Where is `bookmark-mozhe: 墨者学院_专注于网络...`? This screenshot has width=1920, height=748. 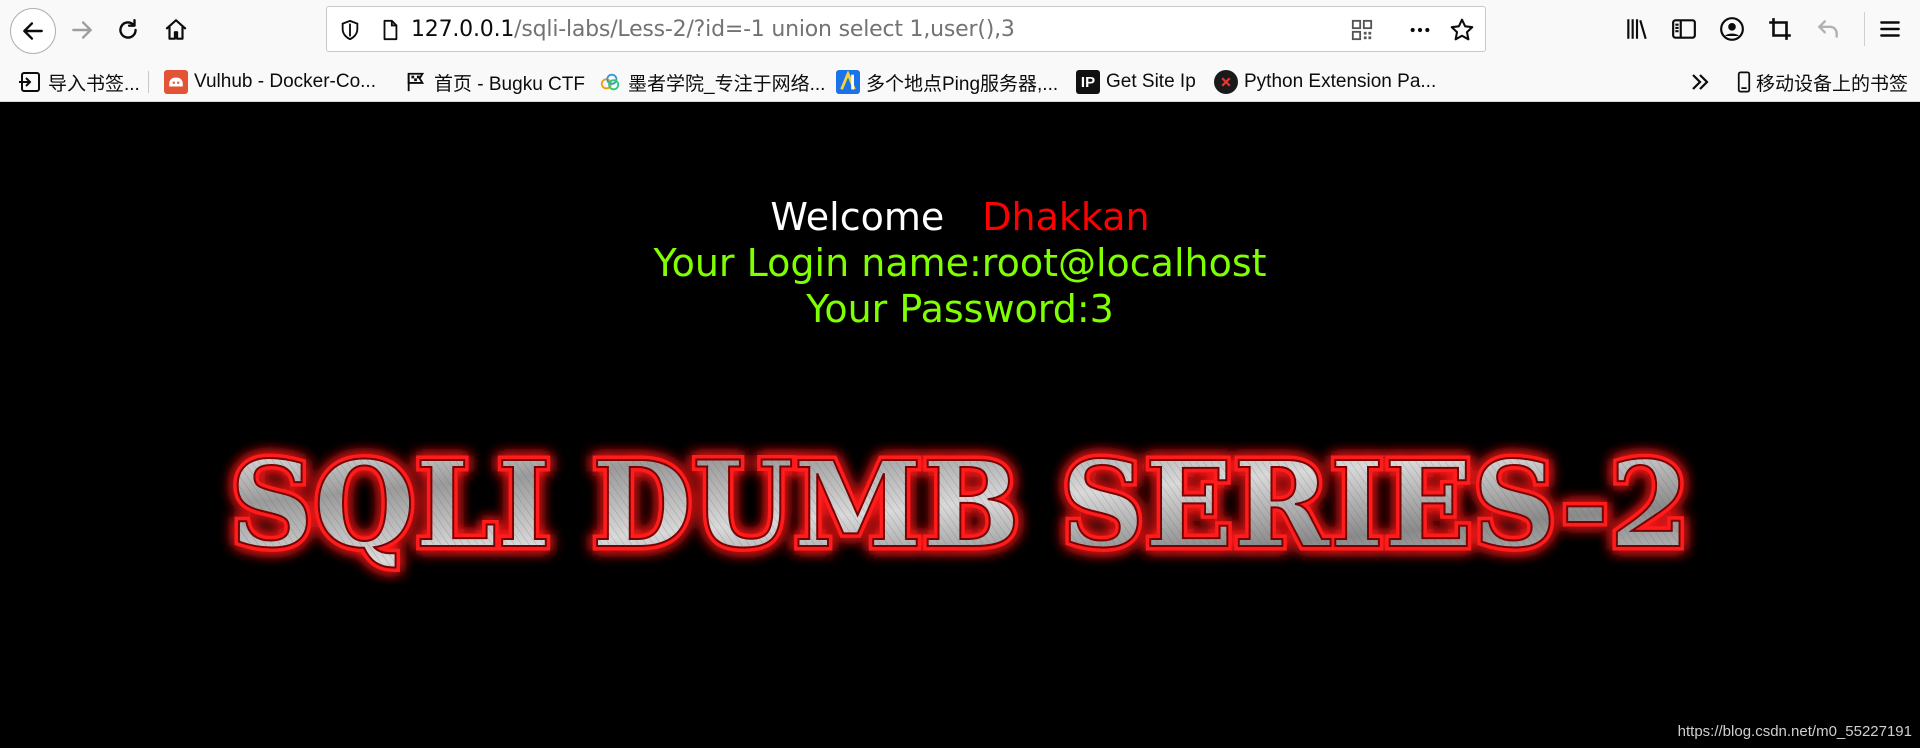 bookmark-mozhe: 墨者学院_专注于网络... is located at coordinates (711, 82).